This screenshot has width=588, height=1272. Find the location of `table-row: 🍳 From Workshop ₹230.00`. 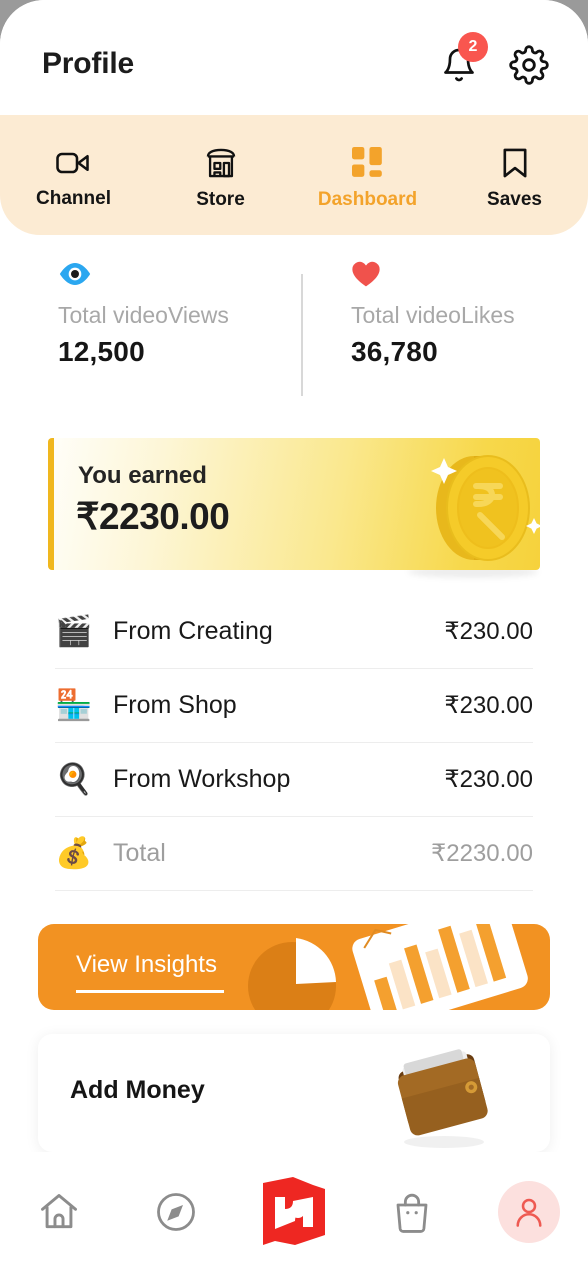

table-row: 🍳 From Workshop ₹230.00 is located at coordinates (294, 780).